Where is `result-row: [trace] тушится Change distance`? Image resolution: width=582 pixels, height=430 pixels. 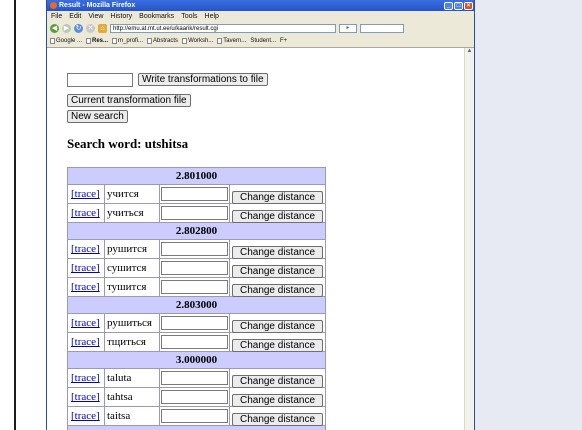
result-row: [trace] тушится Change distance is located at coordinates (196, 287).